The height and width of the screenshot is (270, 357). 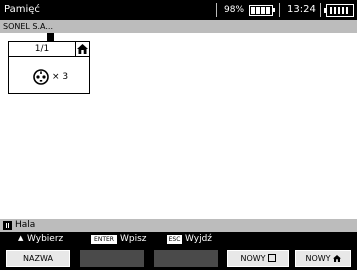 I want to click on socket-count: × 3, so click(x=60, y=77).